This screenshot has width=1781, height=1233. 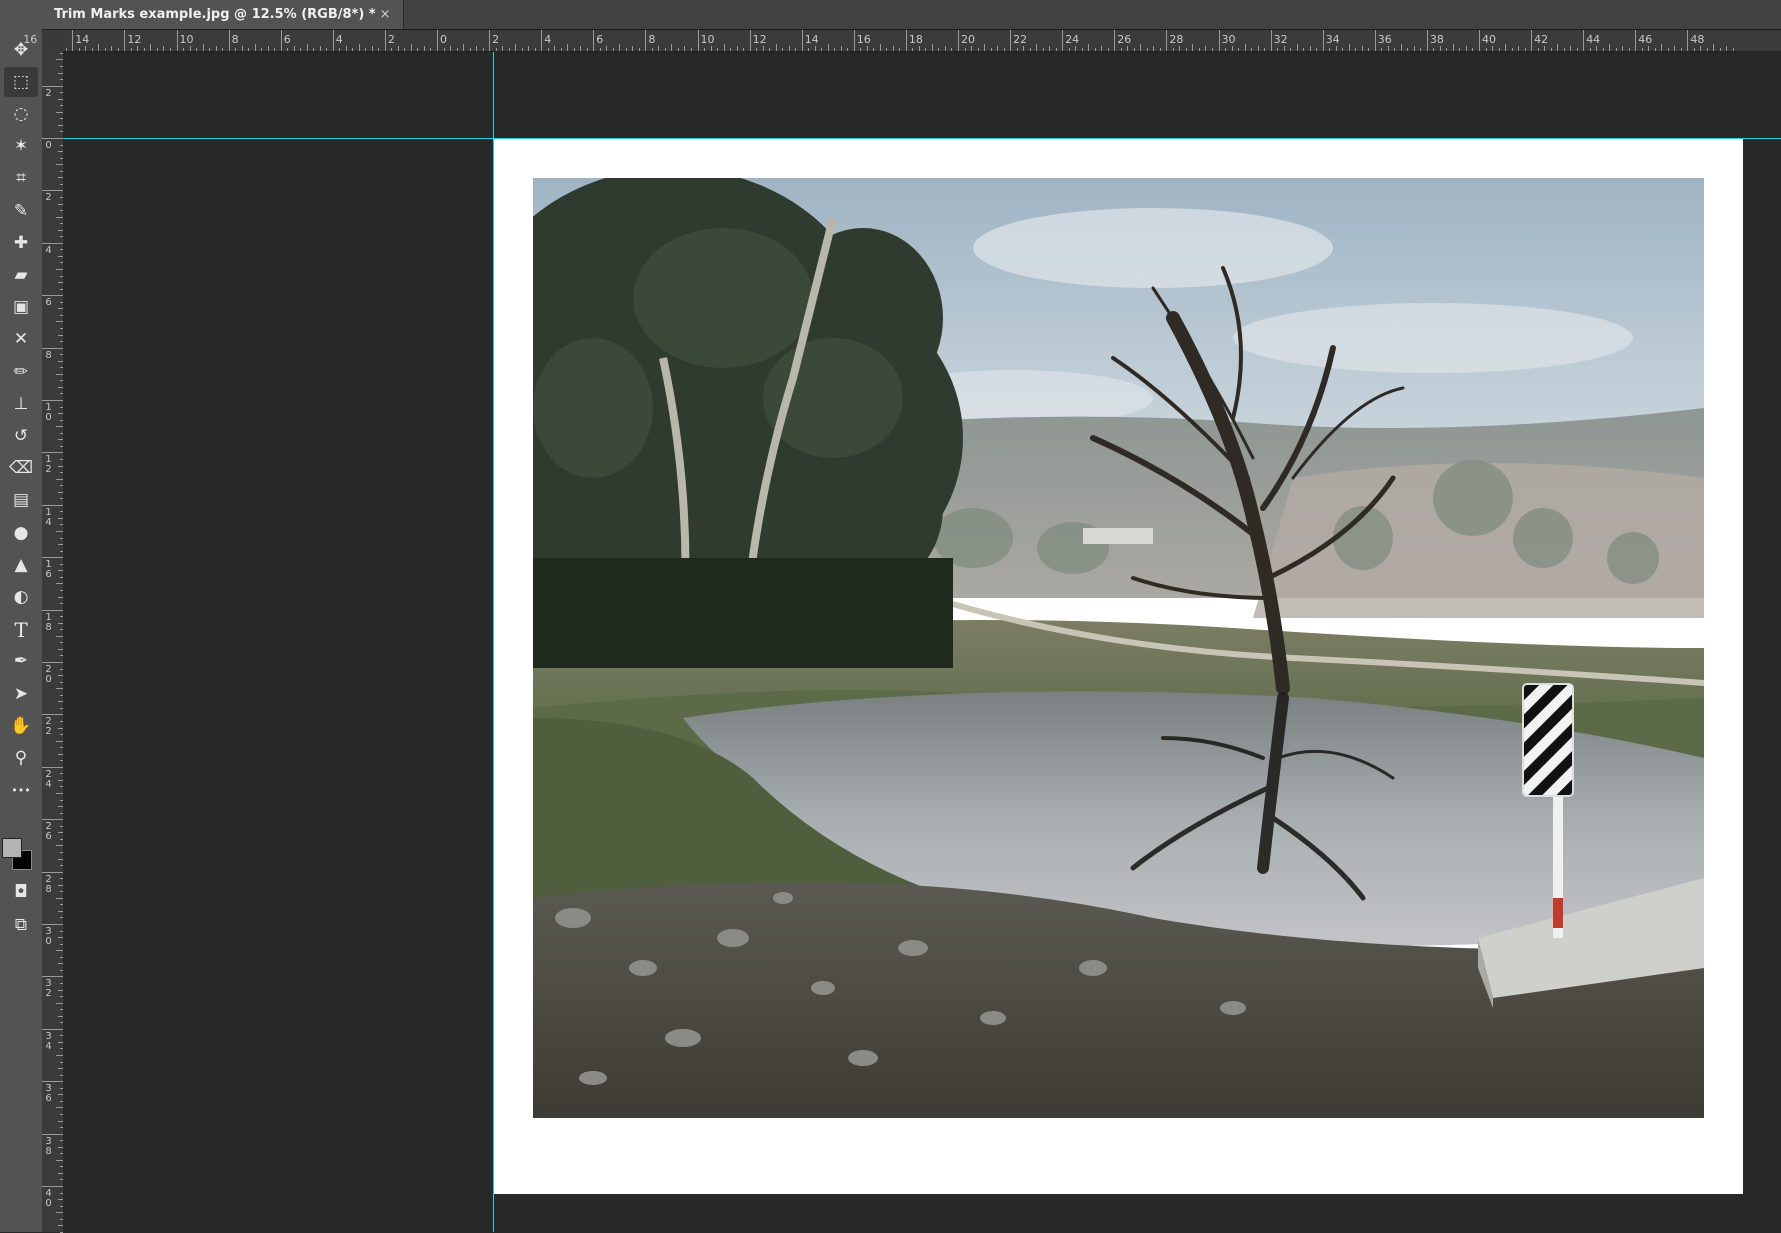 What do you see at coordinates (21, 694) in the screenshot?
I see `path-selection-tool: ➤` at bounding box center [21, 694].